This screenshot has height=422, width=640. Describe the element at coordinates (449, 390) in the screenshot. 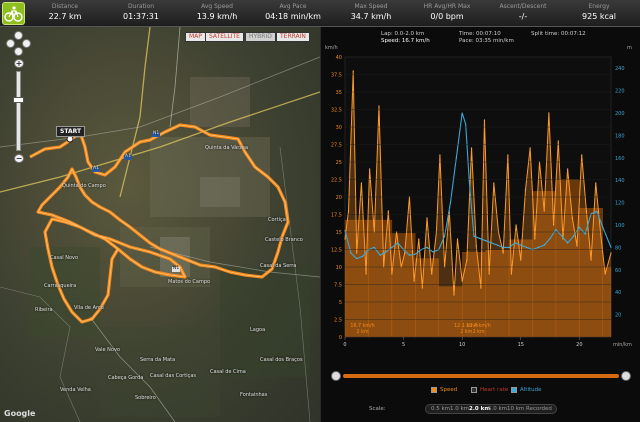

I see `legend-label: Speed` at that location.